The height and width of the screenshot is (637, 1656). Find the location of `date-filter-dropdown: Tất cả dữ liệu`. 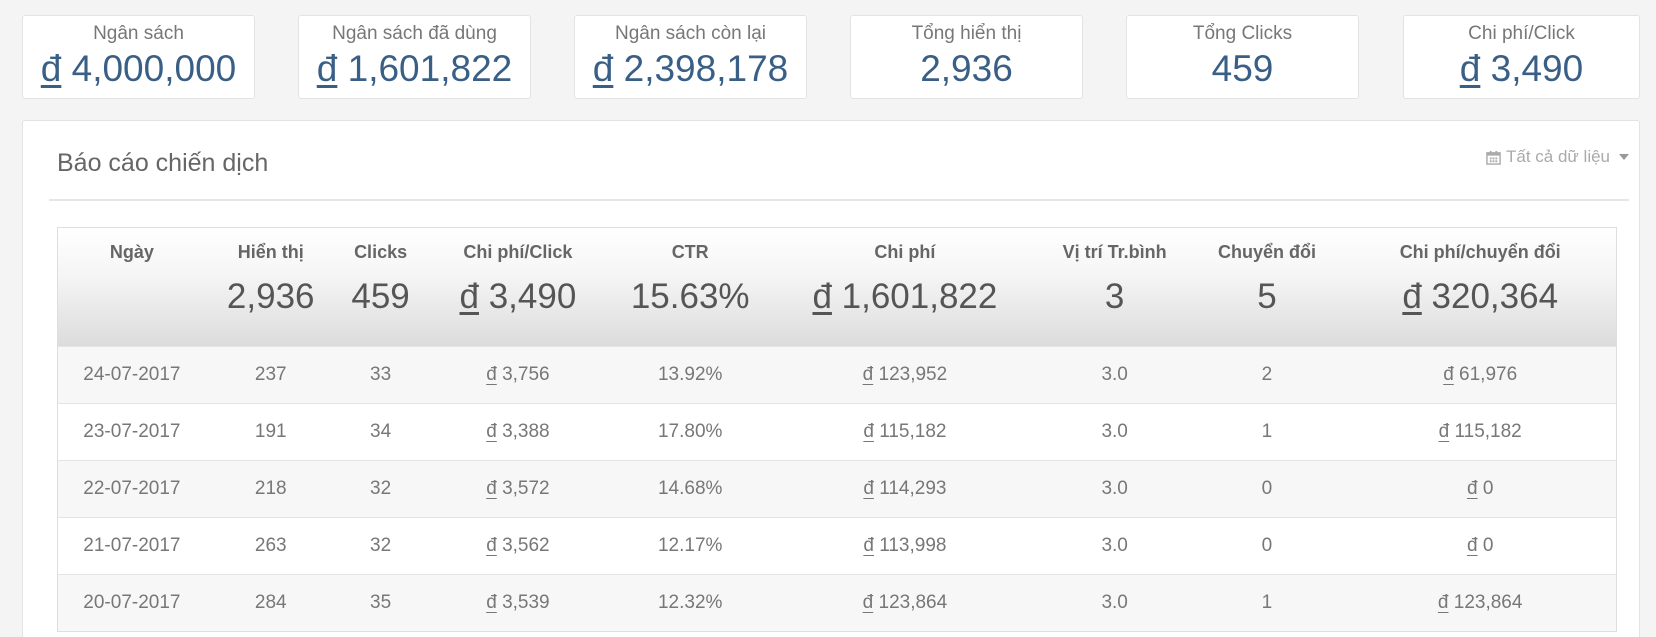

date-filter-dropdown: Tất cả dữ liệu is located at coordinates (1557, 157).